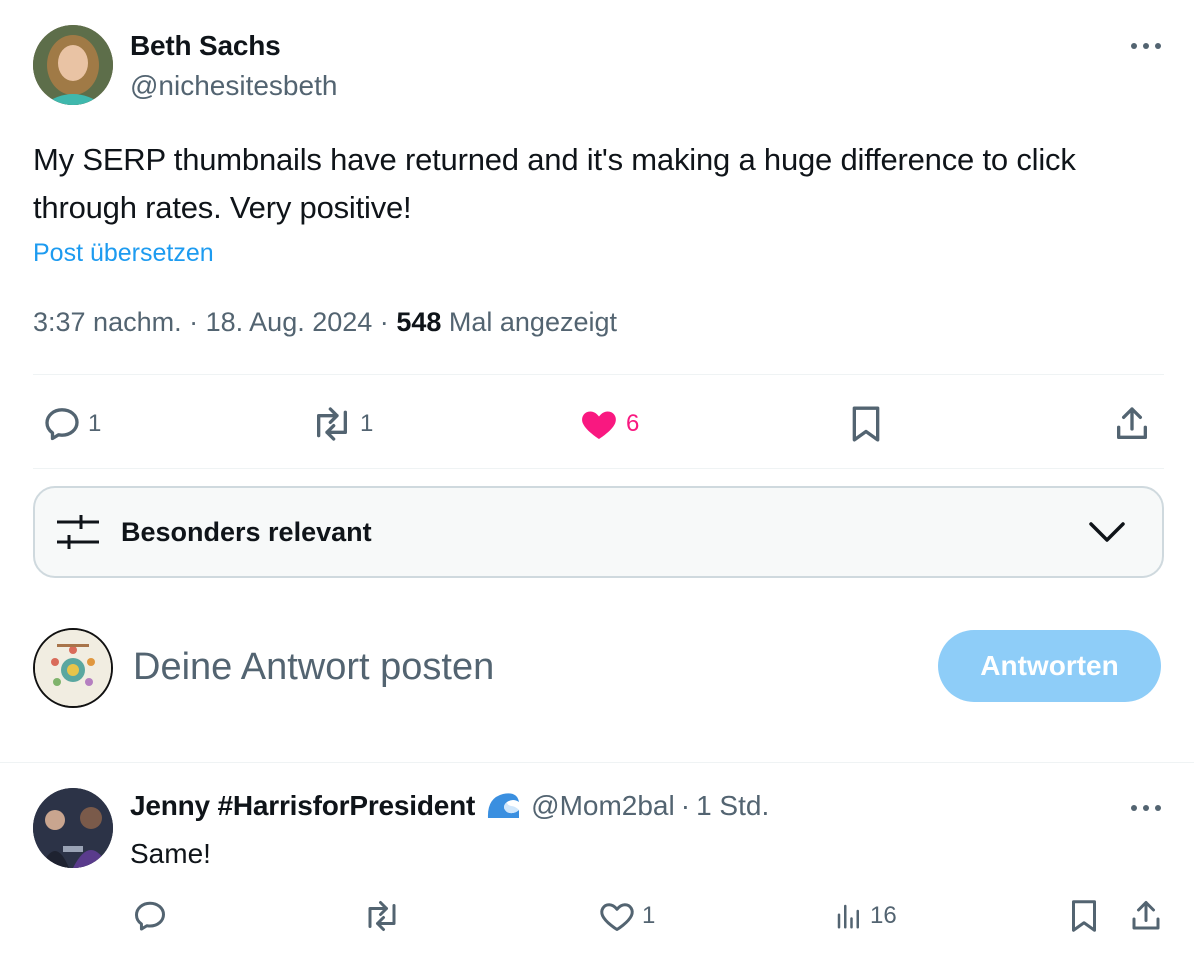  I want to click on repost-count: 1, so click(367, 423).